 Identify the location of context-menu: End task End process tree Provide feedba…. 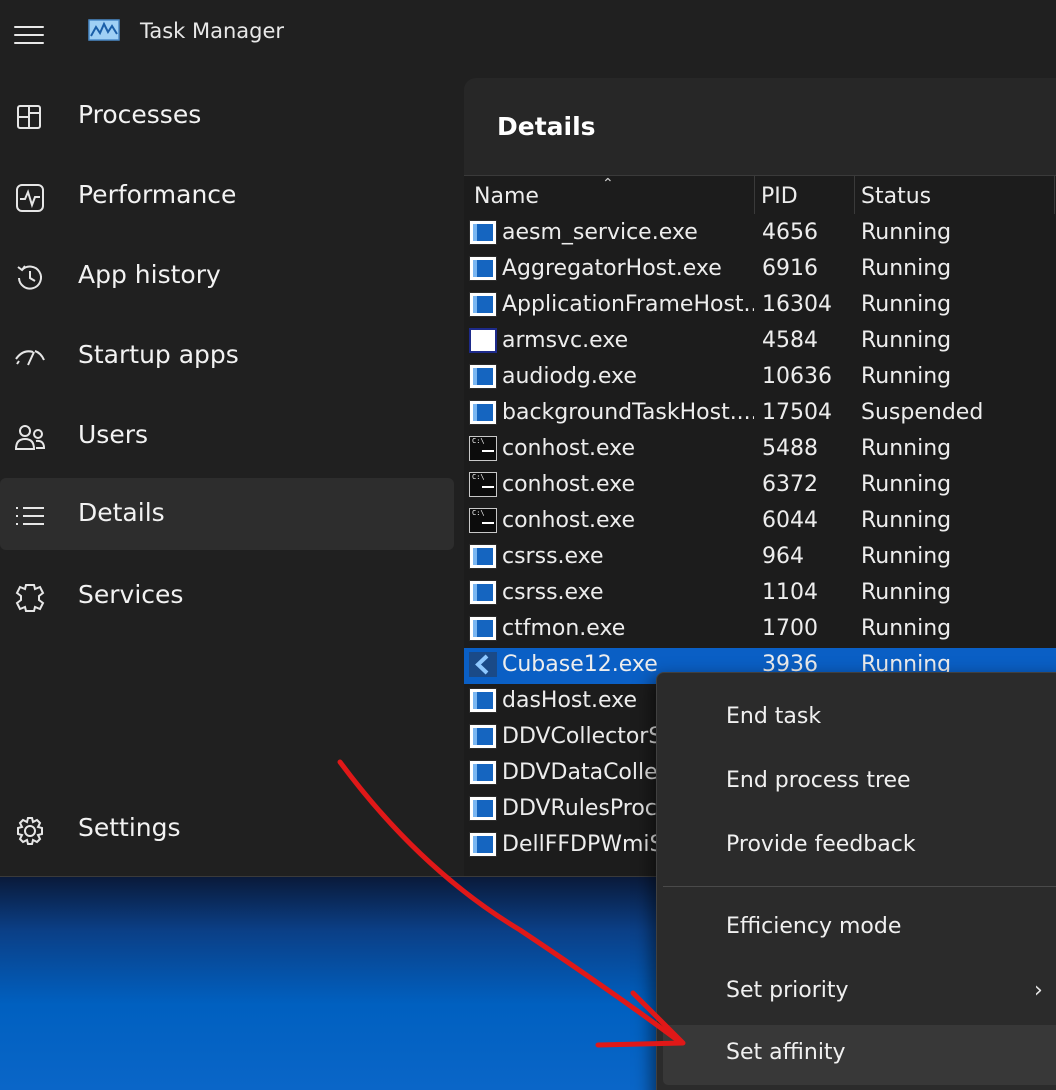
(856, 881).